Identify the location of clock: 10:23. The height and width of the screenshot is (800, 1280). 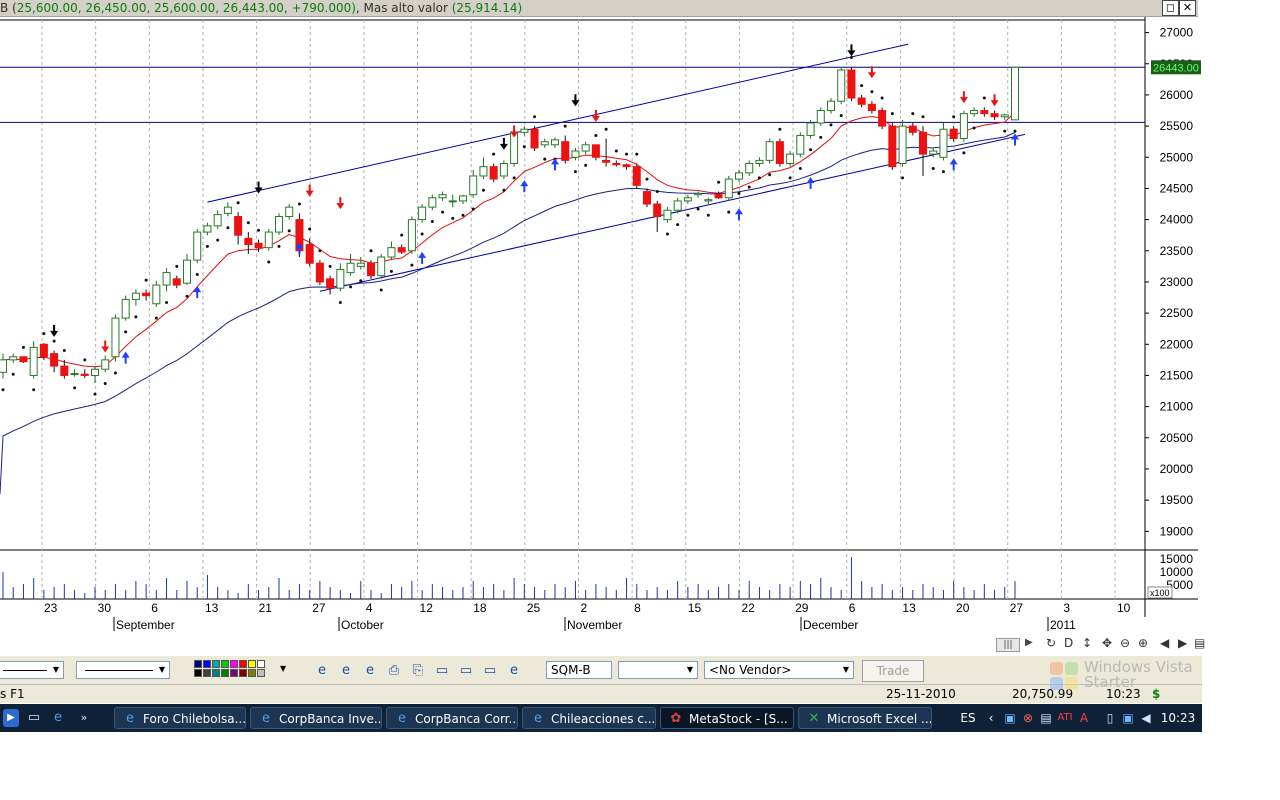
(1178, 718).